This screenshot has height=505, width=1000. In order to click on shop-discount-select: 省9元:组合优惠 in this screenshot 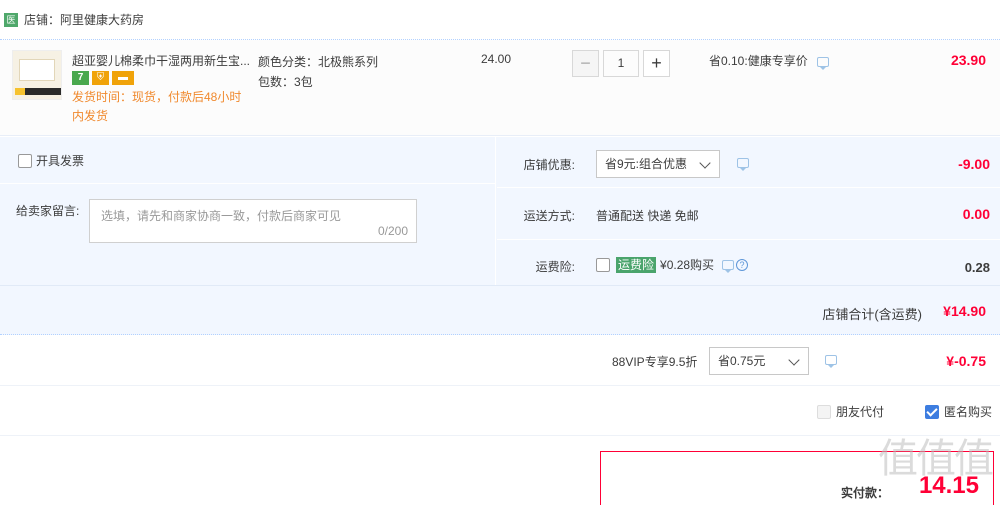, I will do `click(658, 164)`.